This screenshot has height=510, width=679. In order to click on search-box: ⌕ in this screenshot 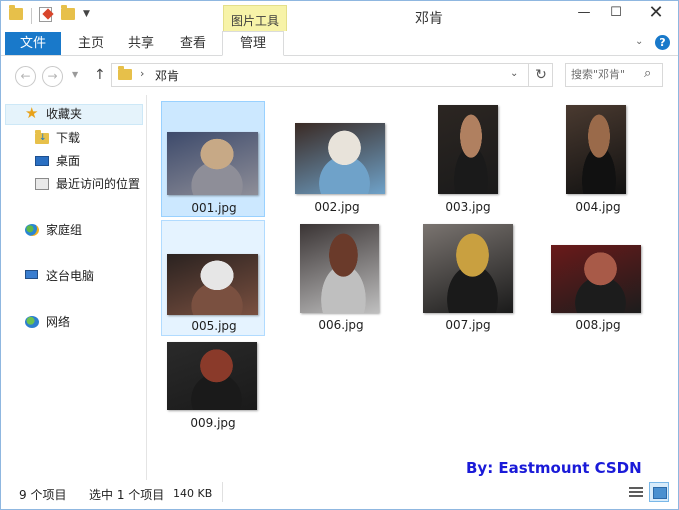, I will do `click(614, 75)`.